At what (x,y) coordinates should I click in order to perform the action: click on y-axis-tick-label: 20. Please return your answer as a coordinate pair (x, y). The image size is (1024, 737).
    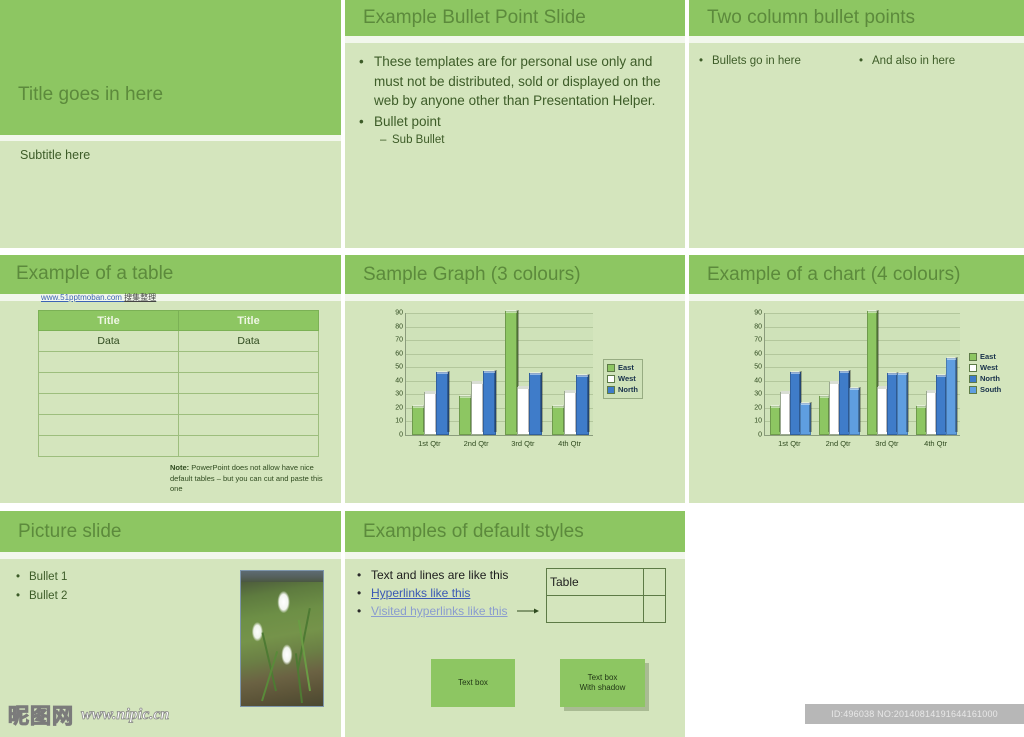
    Looking at the image, I should click on (399, 408).